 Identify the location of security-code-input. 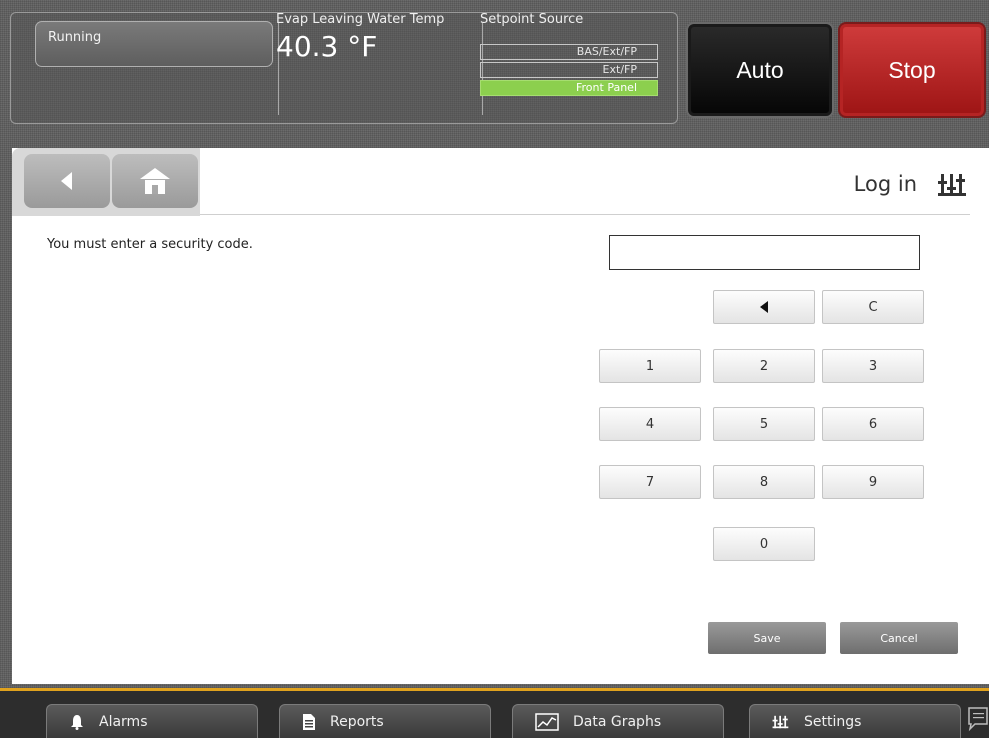
(764, 252).